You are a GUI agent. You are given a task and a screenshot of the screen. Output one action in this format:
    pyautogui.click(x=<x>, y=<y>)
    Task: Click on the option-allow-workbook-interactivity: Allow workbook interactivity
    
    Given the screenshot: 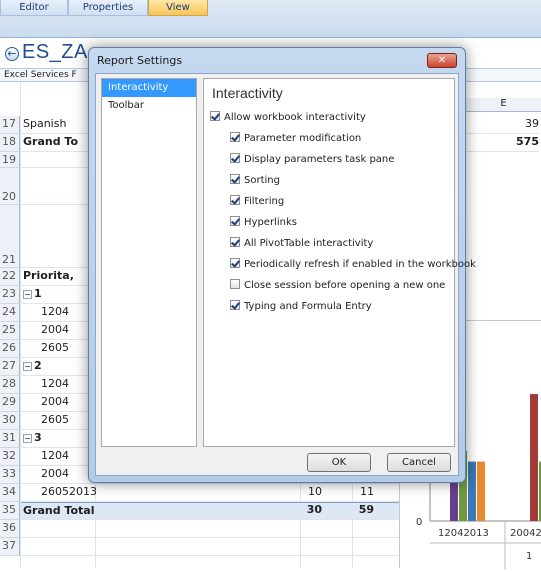 What is the action you would take?
    pyautogui.click(x=288, y=117)
    